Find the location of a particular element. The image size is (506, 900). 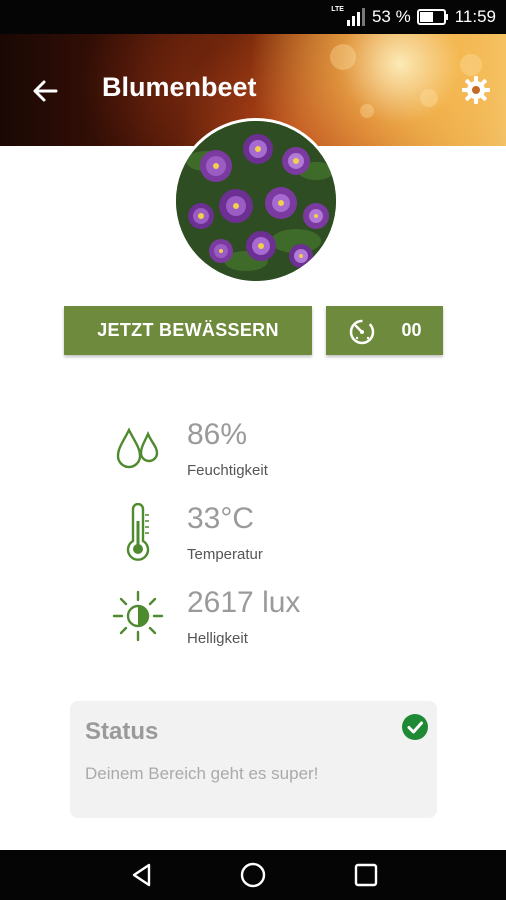

status-card: Status Deinem Bereich geht es super! is located at coordinates (253, 759).